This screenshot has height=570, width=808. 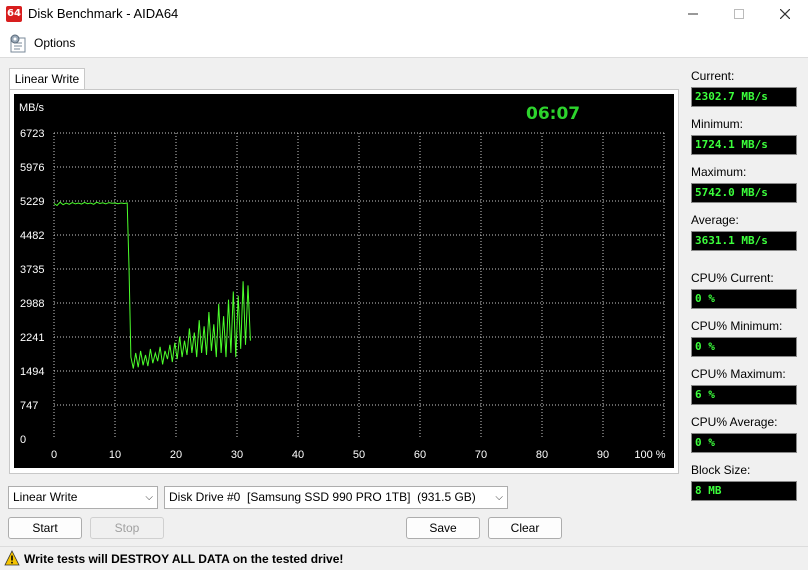 I want to click on title-bar: 64 Disk Benchmark - AIDA64, so click(x=404, y=14).